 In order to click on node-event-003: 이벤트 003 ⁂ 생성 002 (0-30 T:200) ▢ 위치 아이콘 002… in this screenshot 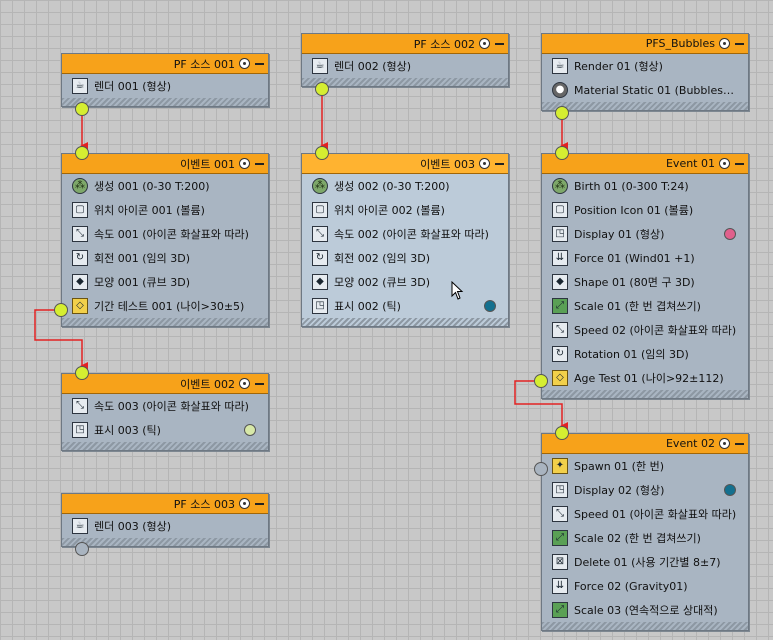, I will do `click(405, 240)`.